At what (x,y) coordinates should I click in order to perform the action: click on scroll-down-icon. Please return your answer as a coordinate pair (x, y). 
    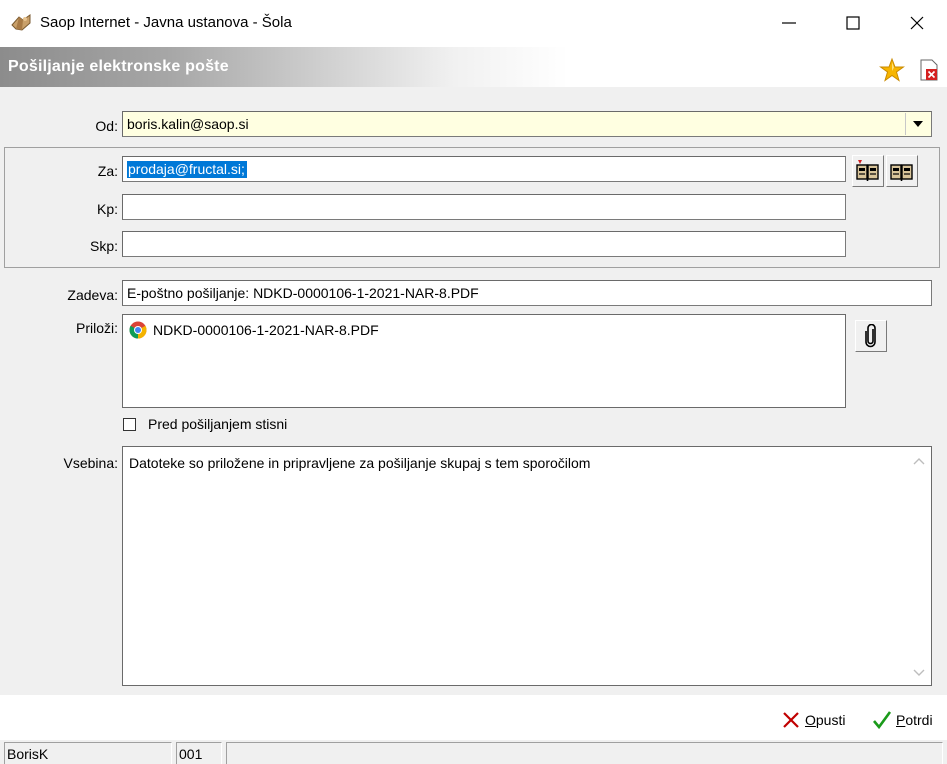
    Looking at the image, I should click on (919, 673).